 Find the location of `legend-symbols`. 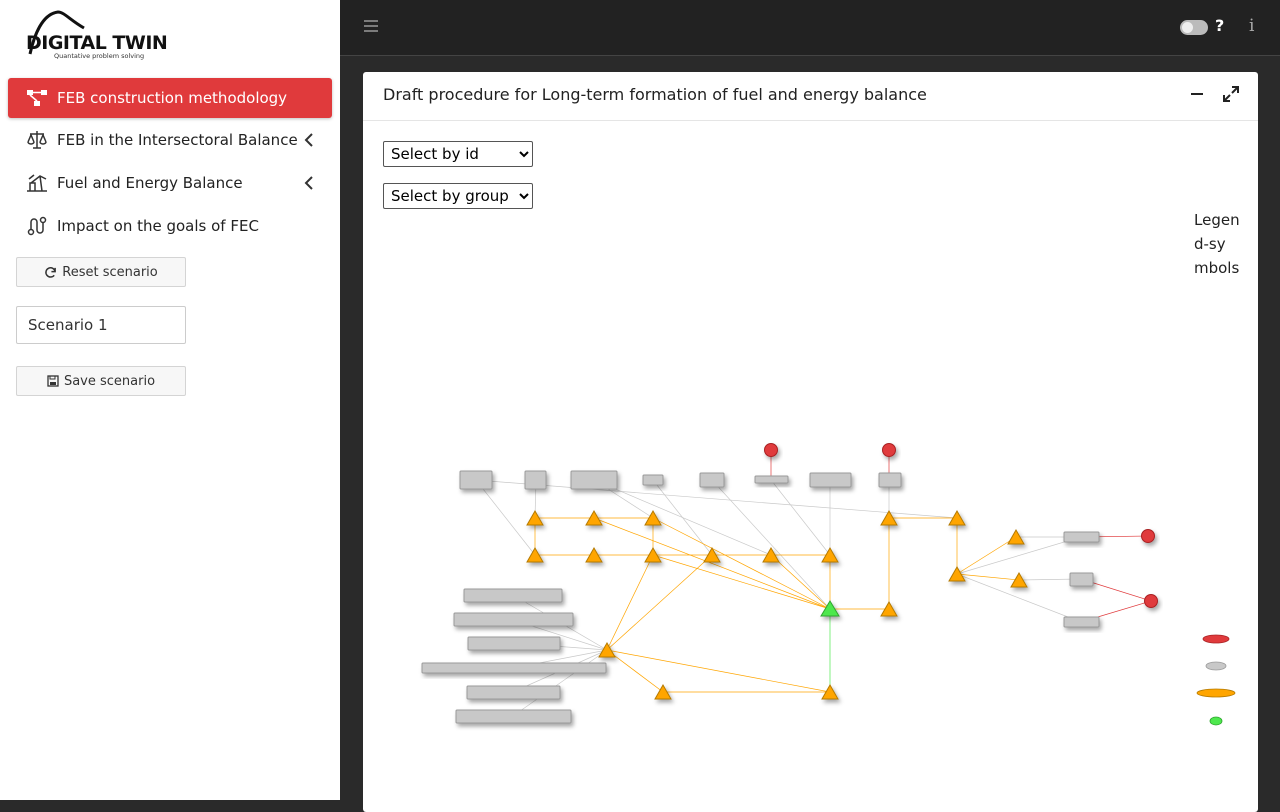

legend-symbols is located at coordinates (1216, 680).